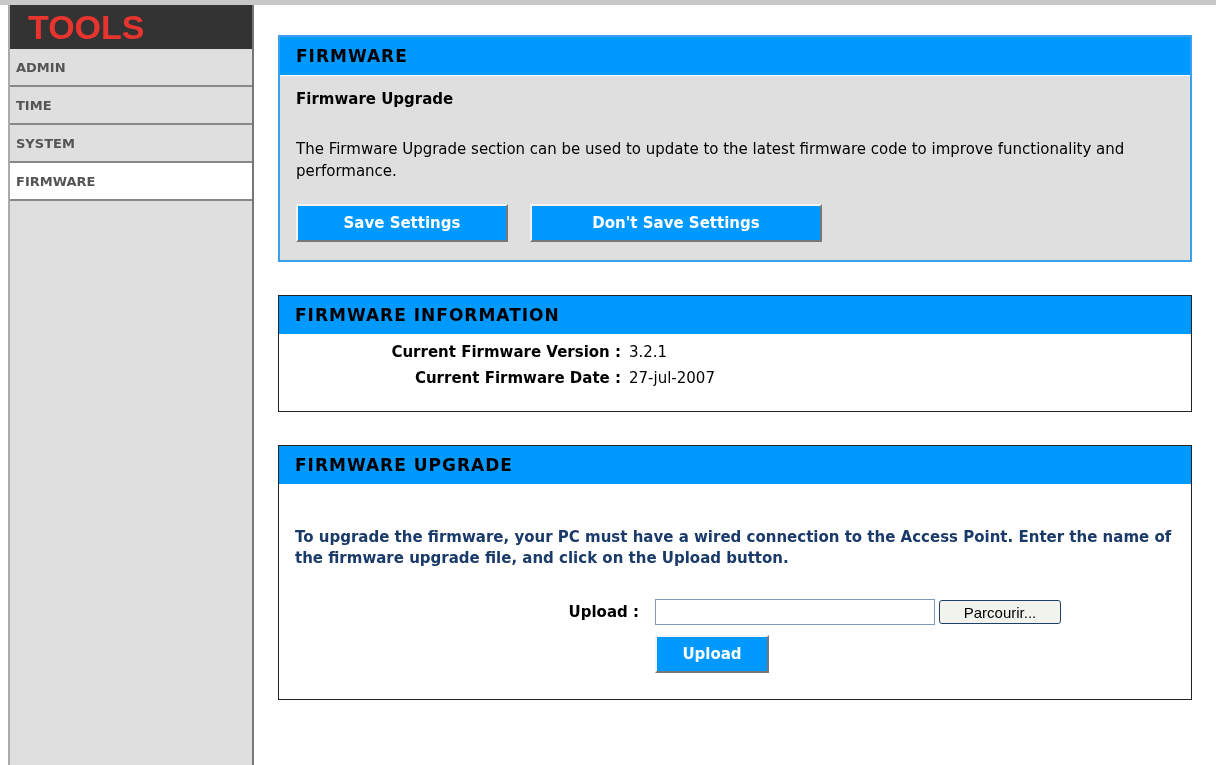 This screenshot has width=1216, height=765. What do you see at coordinates (517, 378) in the screenshot?
I see `field-label: Current Firmware Date :` at bounding box center [517, 378].